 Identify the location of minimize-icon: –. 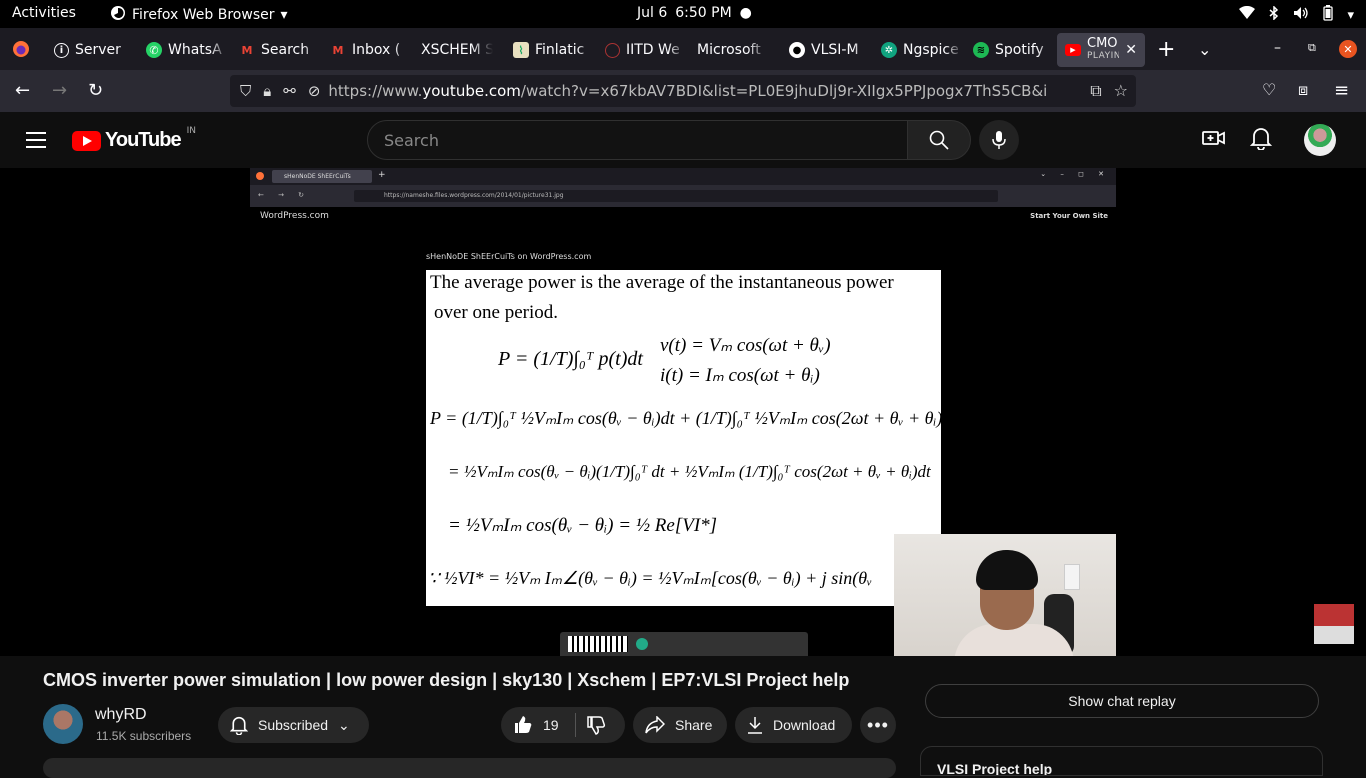
(1277, 48).